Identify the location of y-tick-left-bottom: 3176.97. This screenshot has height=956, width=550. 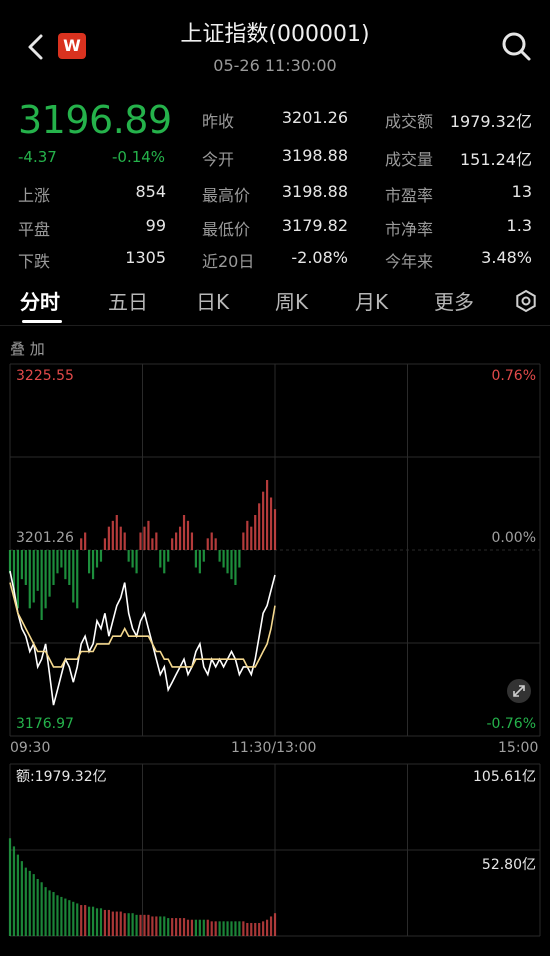
(45, 724).